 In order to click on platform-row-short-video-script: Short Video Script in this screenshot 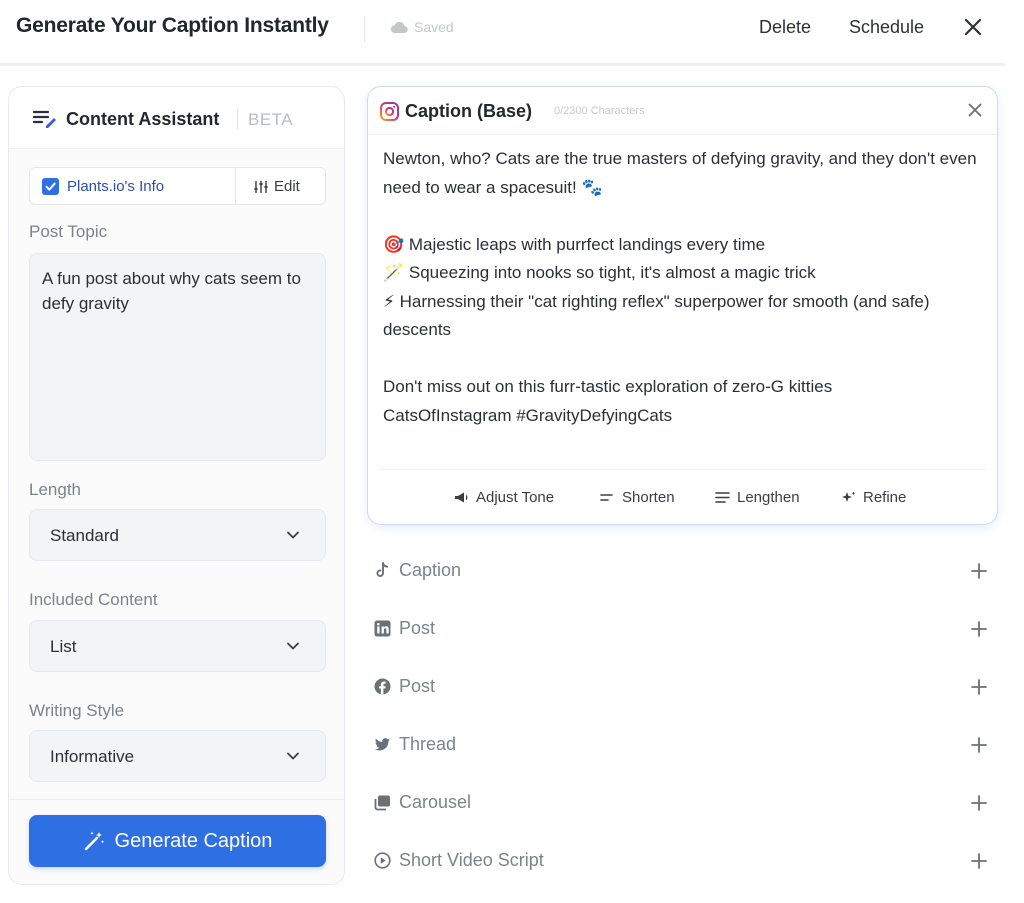, I will do `click(683, 861)`.